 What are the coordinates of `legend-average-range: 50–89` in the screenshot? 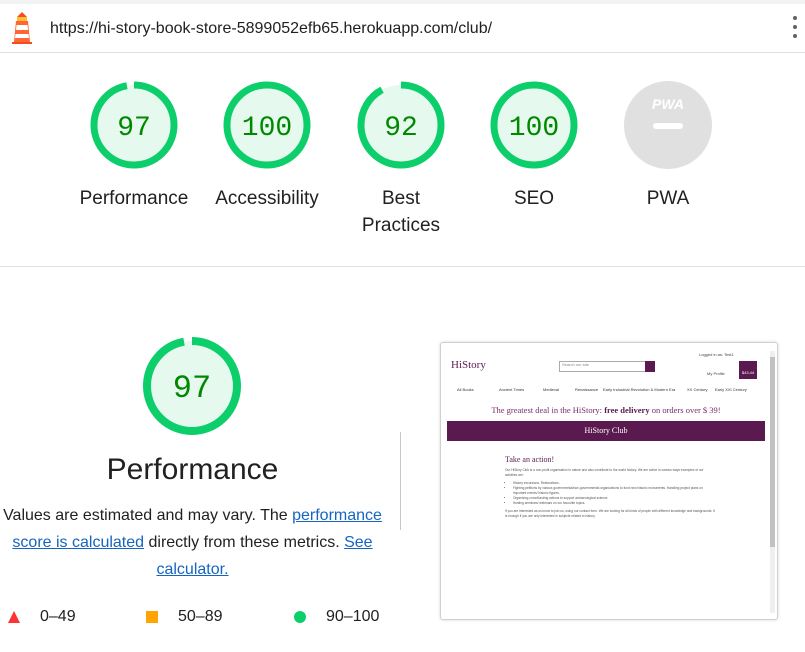 It's located at (200, 616).